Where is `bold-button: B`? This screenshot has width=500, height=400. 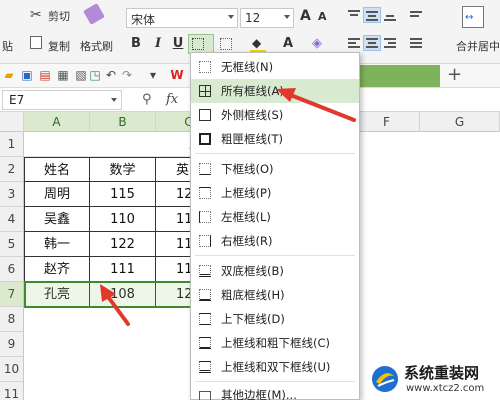 bold-button: B is located at coordinates (136, 44).